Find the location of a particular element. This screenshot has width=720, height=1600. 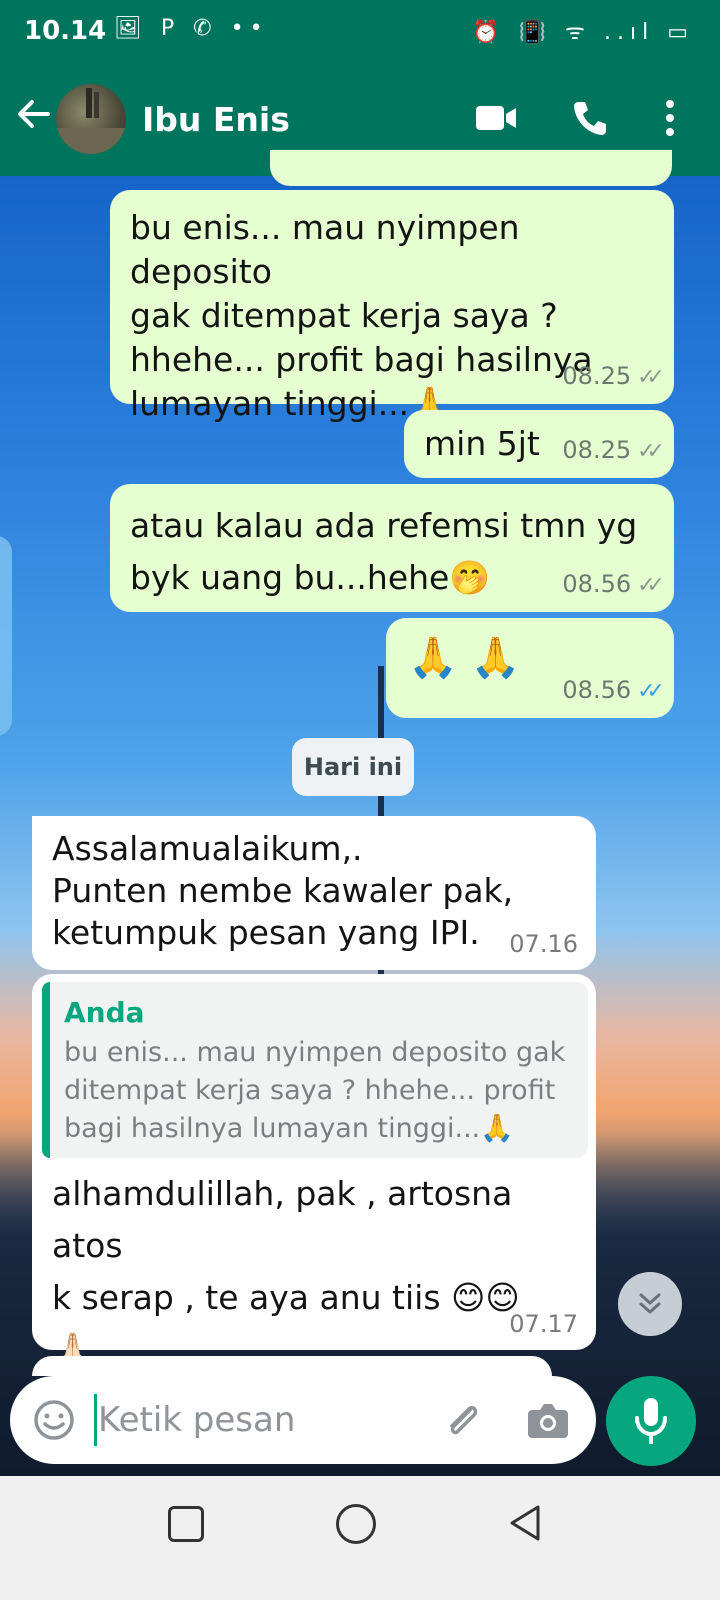

recent-apps-square-icon is located at coordinates (186, 1524).